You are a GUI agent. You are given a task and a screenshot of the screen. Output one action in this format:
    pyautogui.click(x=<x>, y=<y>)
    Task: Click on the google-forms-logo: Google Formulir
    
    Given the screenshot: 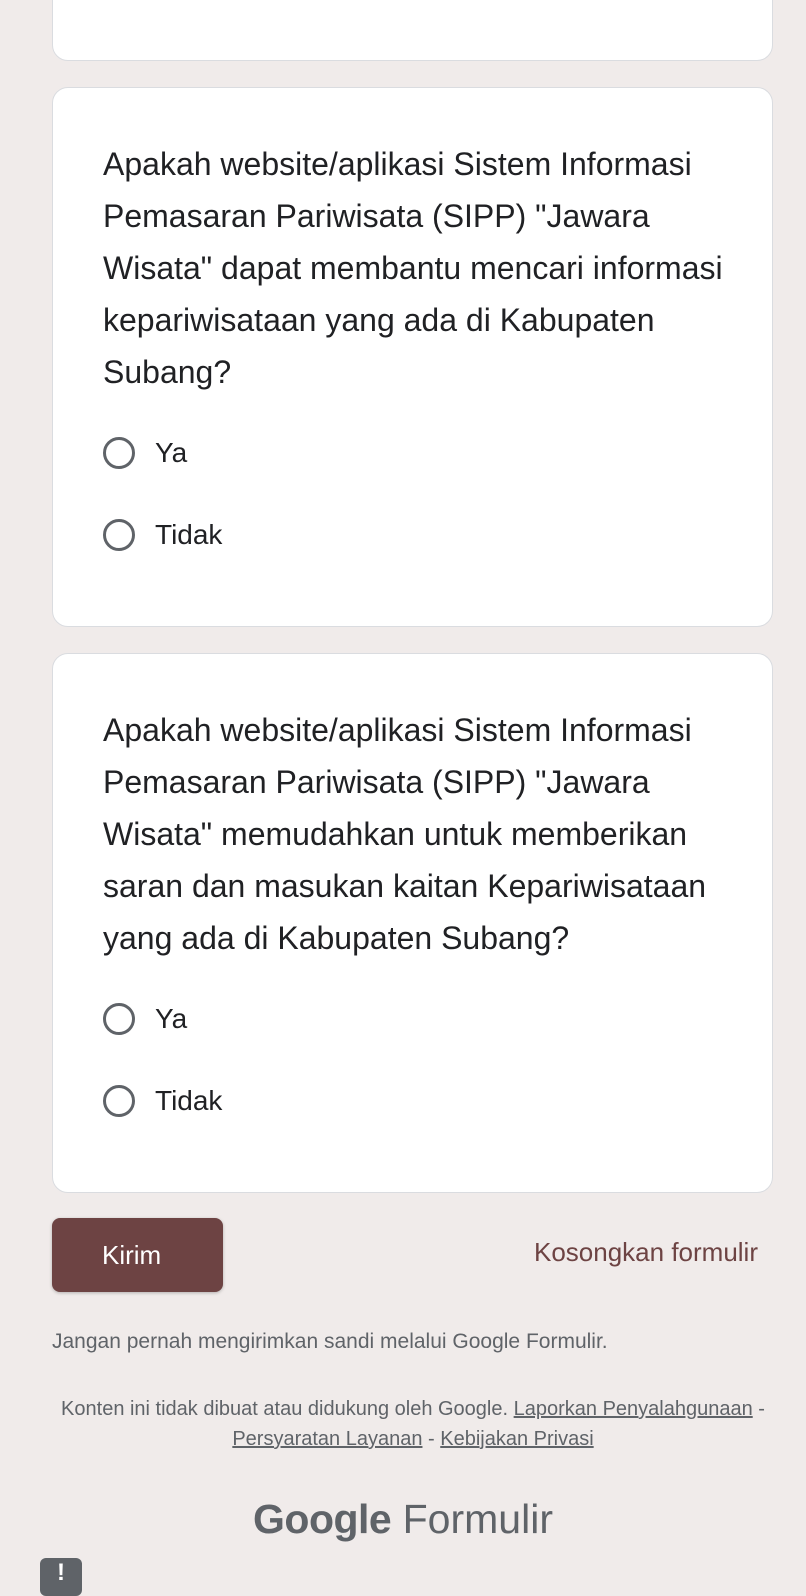 What is the action you would take?
    pyautogui.click(x=403, y=1519)
    